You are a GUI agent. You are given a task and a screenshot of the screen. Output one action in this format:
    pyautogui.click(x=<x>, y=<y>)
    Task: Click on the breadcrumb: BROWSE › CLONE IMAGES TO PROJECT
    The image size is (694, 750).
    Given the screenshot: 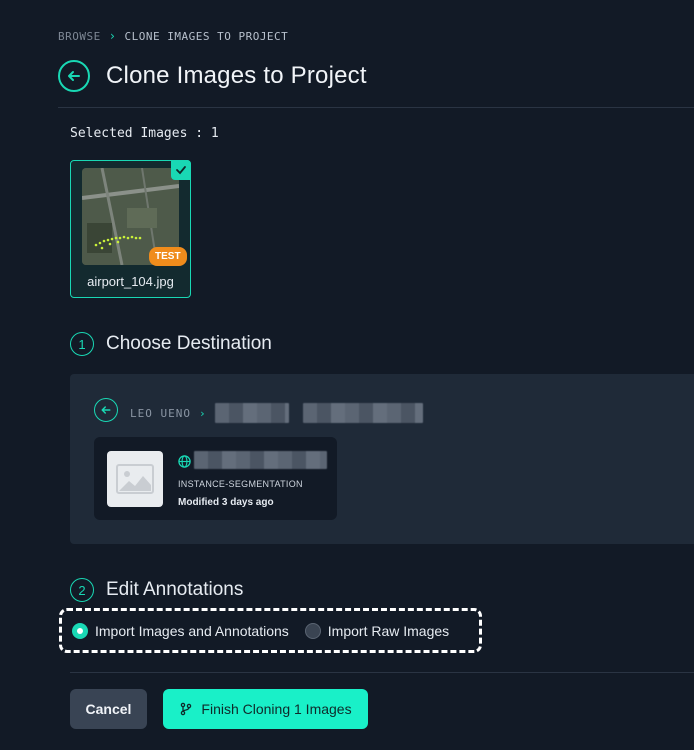 What is the action you would take?
    pyautogui.click(x=173, y=36)
    